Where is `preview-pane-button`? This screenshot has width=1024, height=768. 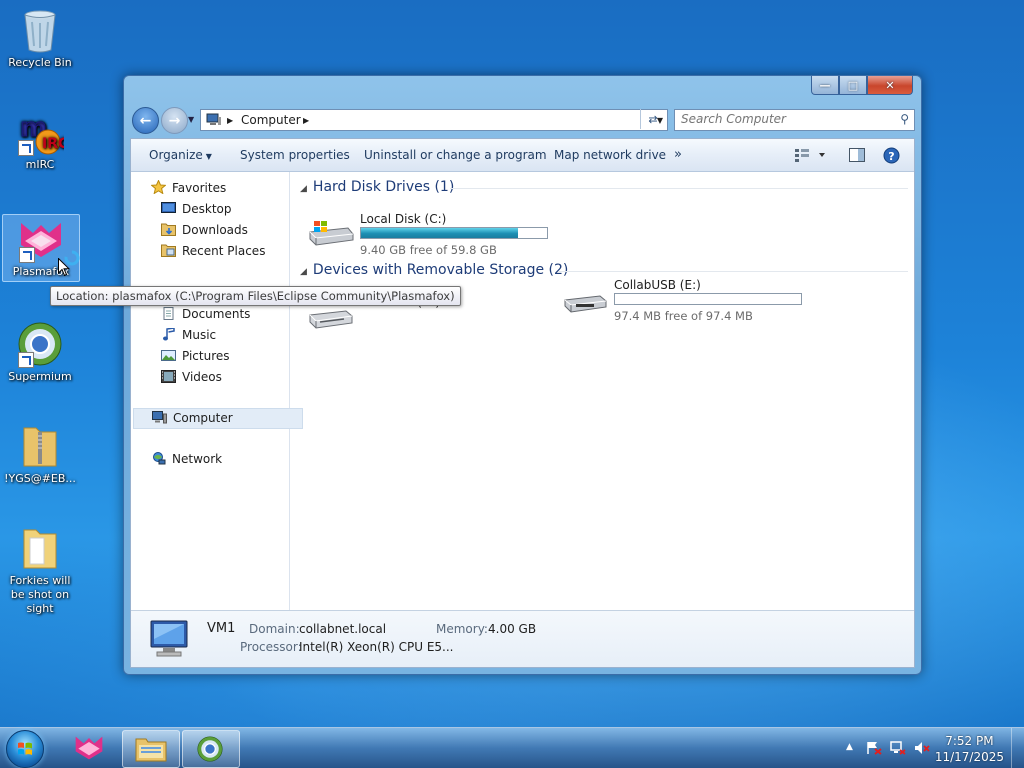 preview-pane-button is located at coordinates (857, 156).